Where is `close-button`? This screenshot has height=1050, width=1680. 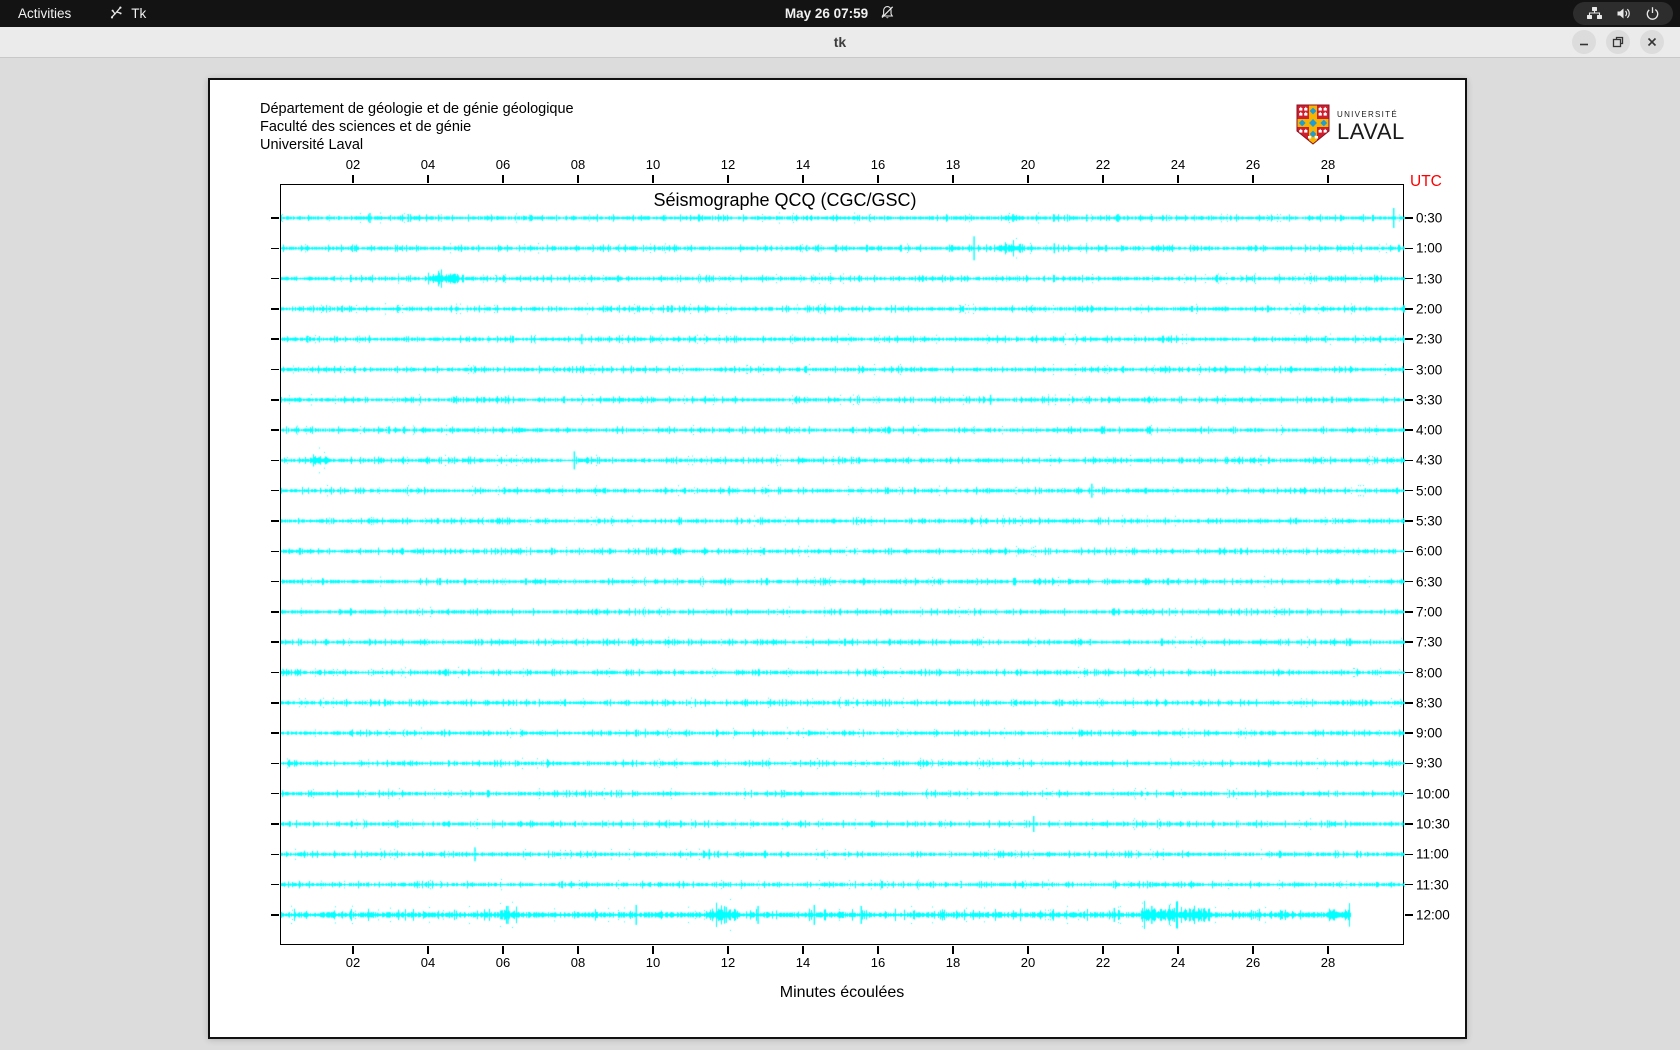 close-button is located at coordinates (1652, 42).